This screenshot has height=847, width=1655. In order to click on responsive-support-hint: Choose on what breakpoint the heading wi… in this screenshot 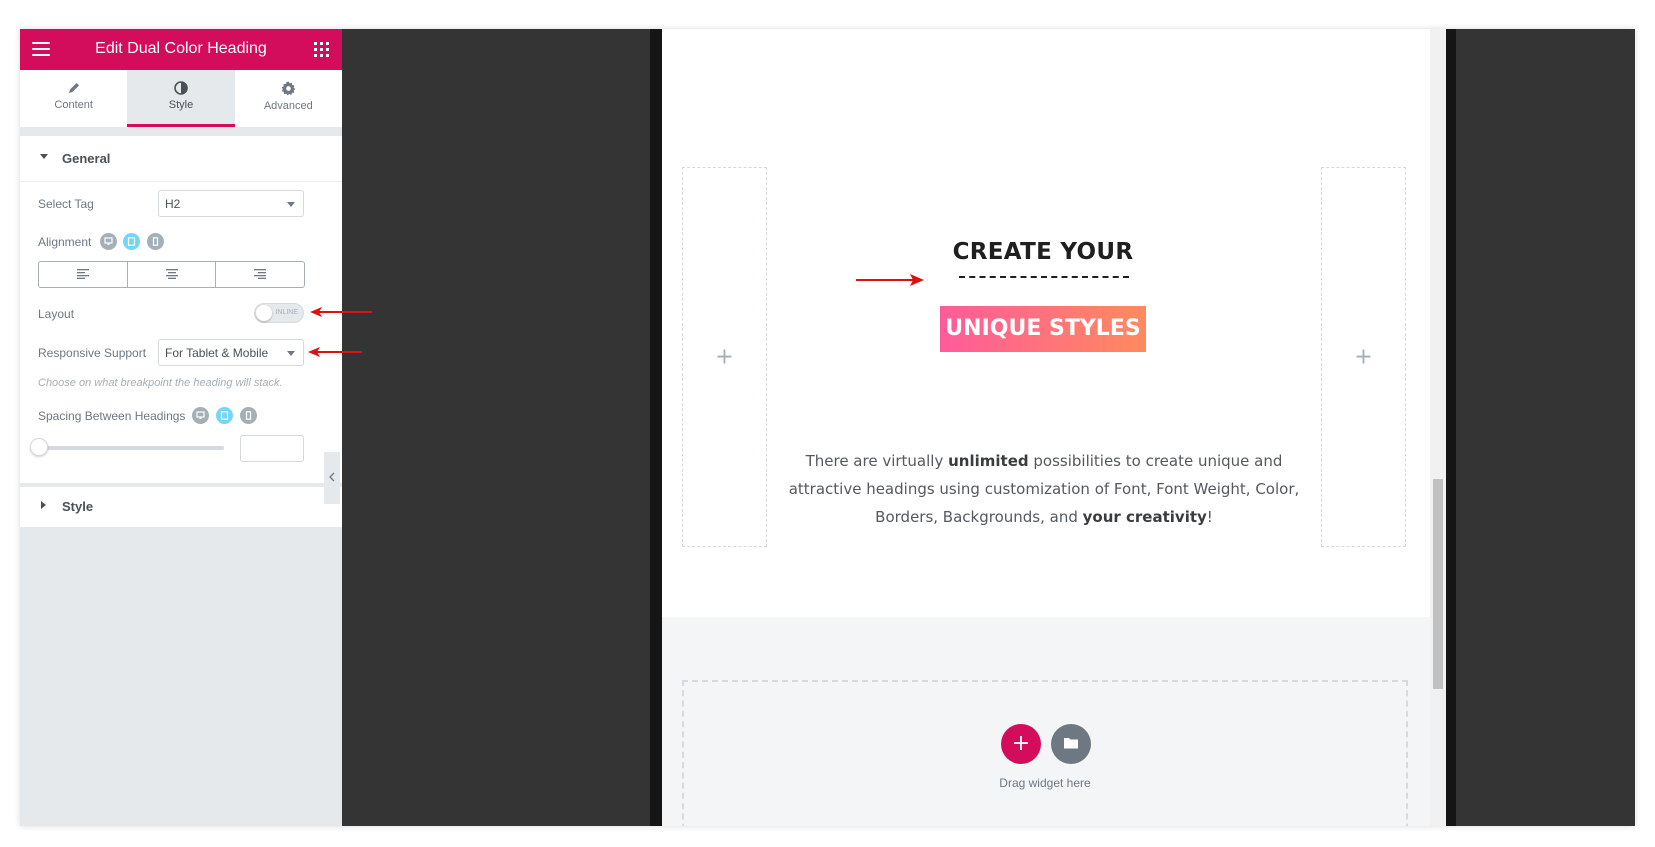, I will do `click(160, 383)`.